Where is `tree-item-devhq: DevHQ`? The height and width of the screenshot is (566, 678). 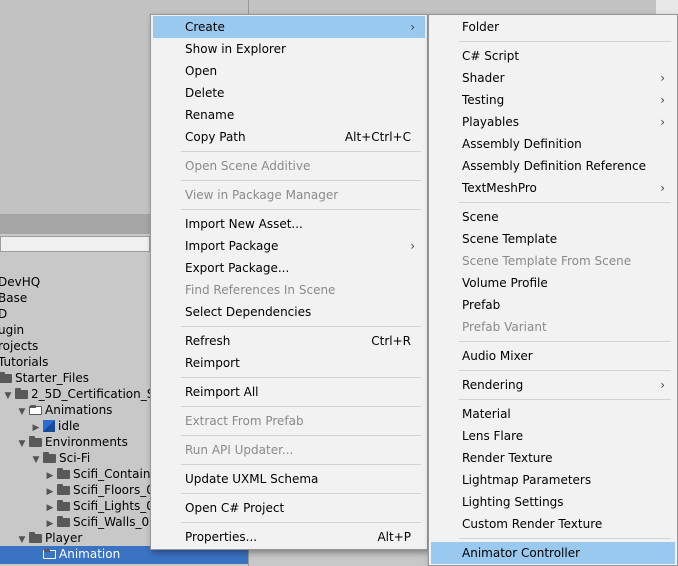 tree-item-devhq: DevHQ is located at coordinates (20, 282).